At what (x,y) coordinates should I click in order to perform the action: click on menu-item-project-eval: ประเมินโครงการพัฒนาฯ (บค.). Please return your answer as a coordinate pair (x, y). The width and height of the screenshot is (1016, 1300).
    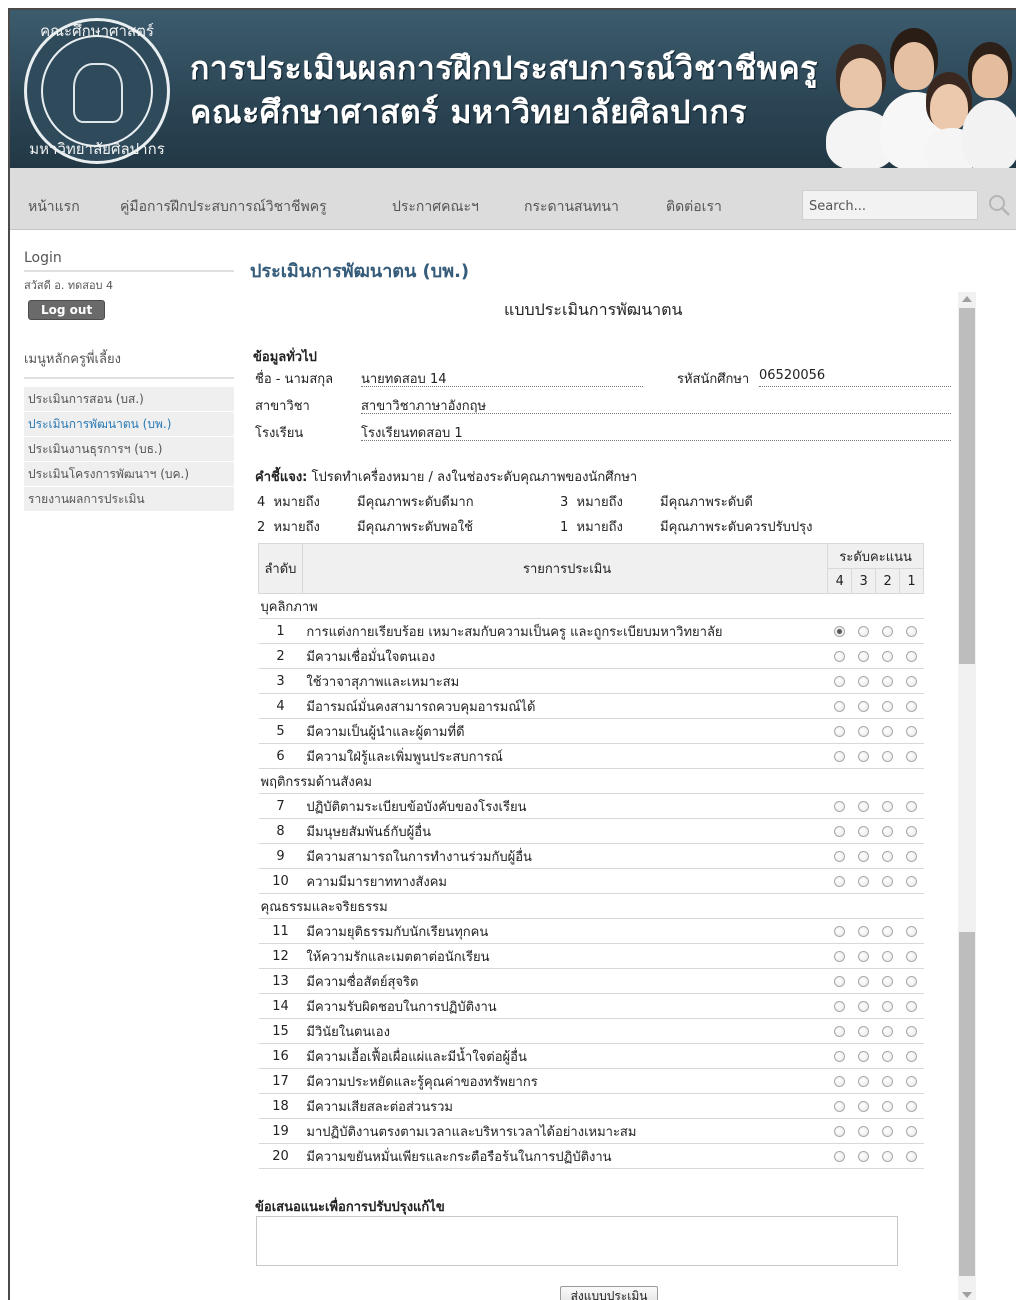
    Looking at the image, I should click on (129, 474).